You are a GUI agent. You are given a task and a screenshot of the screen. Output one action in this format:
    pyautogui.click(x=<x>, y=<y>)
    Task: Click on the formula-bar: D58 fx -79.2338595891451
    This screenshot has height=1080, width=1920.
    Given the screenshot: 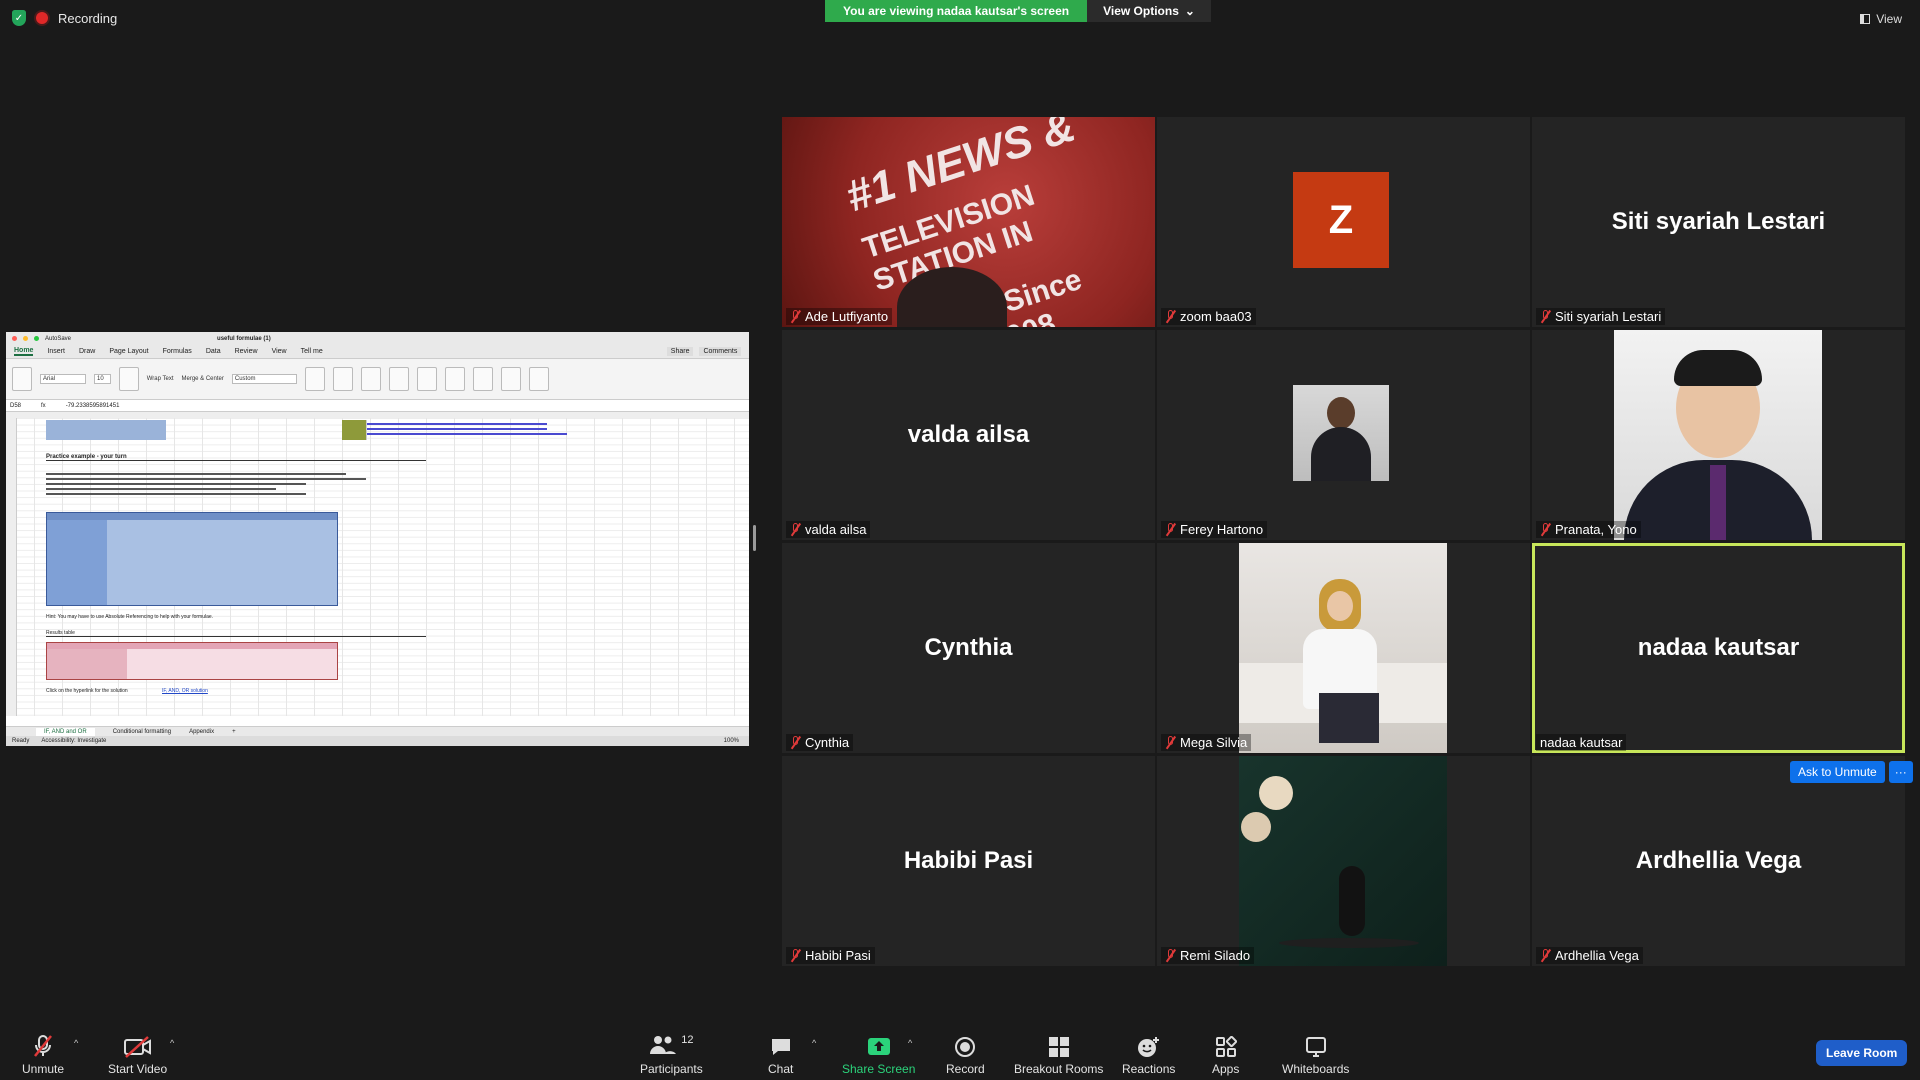 What is the action you would take?
    pyautogui.click(x=377, y=406)
    